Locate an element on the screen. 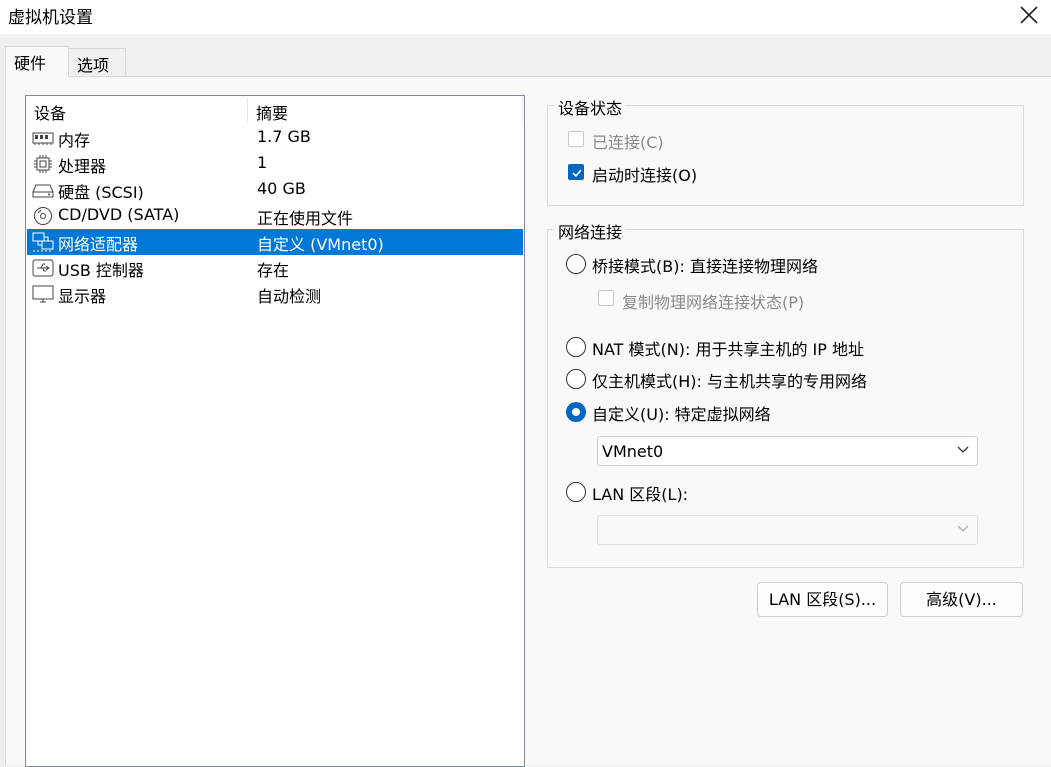  hardware-summary: 1 is located at coordinates (262, 162).